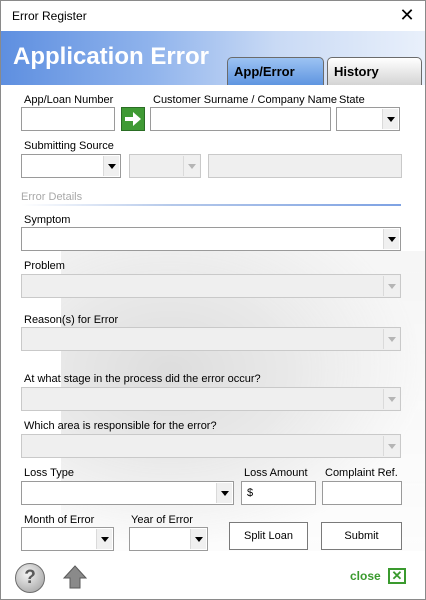 This screenshot has width=426, height=600. I want to click on app-loan-number-input, so click(68, 119).